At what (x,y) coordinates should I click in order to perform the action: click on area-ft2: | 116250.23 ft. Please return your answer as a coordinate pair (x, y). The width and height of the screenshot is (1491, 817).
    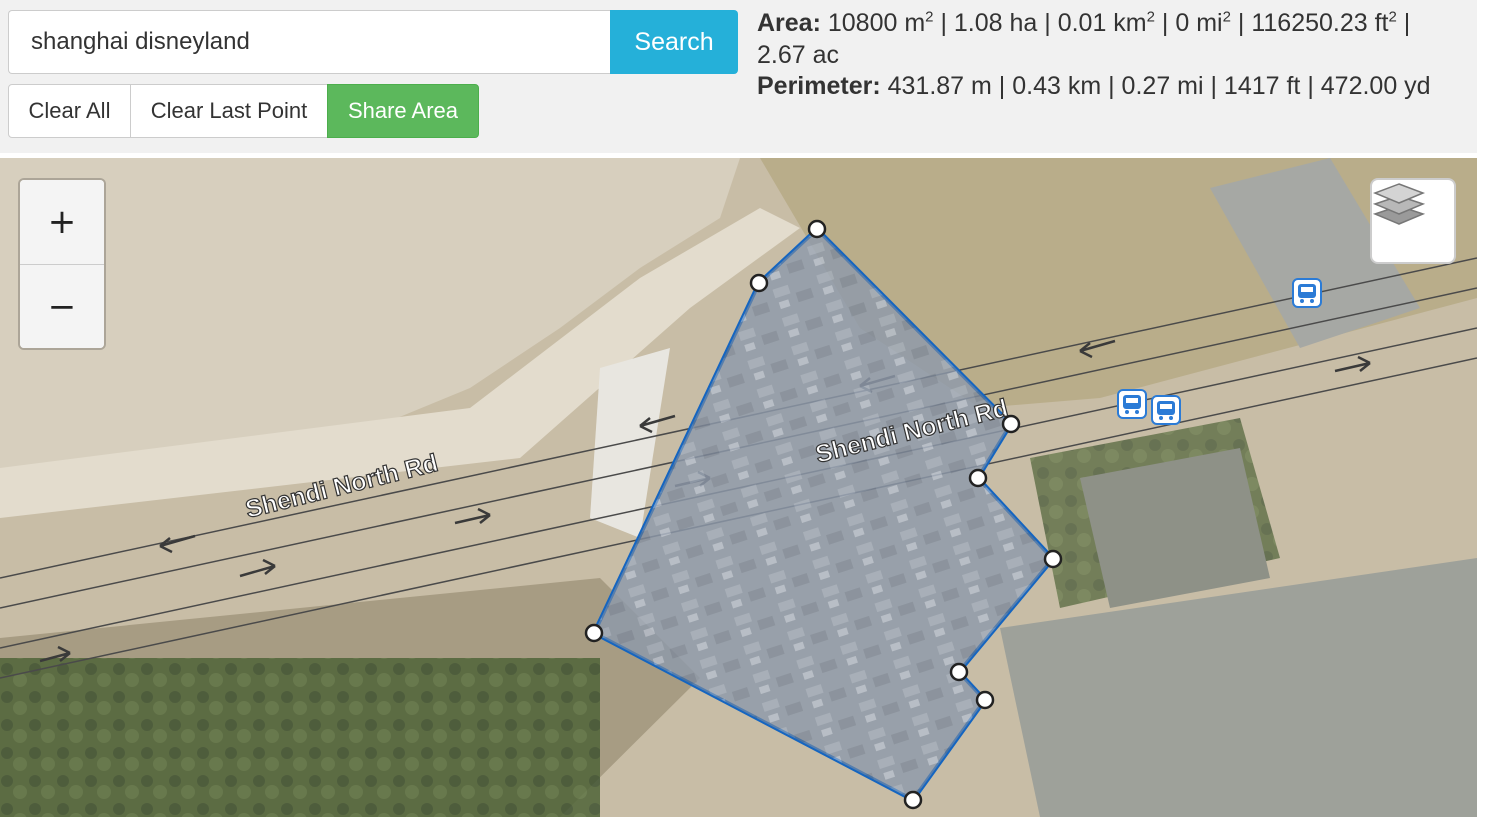
    Looking at the image, I should click on (1309, 23).